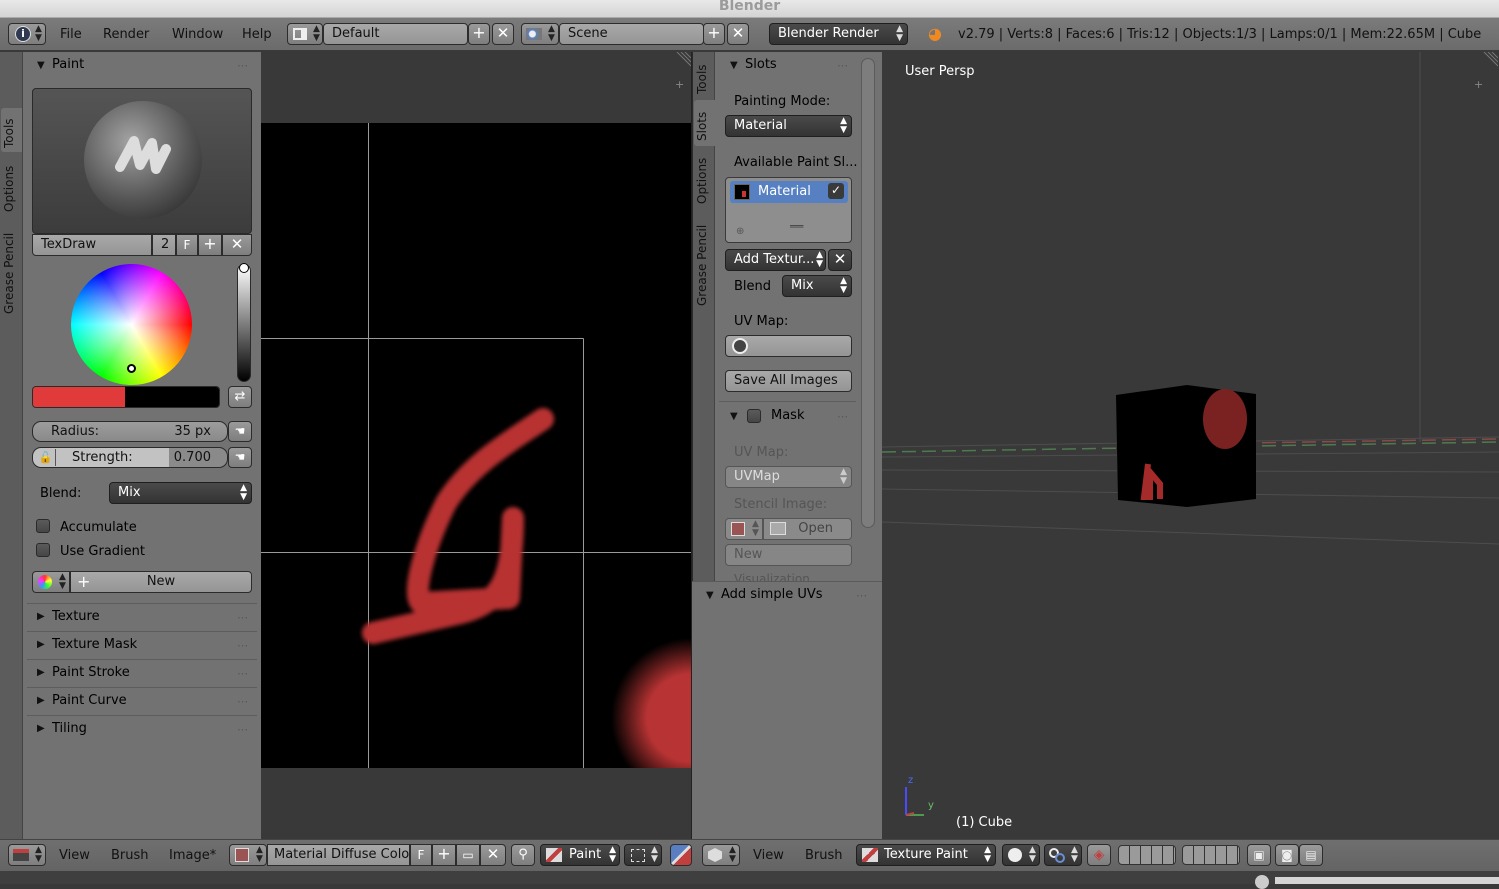 The height and width of the screenshot is (889, 1499). What do you see at coordinates (788, 126) in the screenshot?
I see `painting-mode-select: Material ▲ ▼` at bounding box center [788, 126].